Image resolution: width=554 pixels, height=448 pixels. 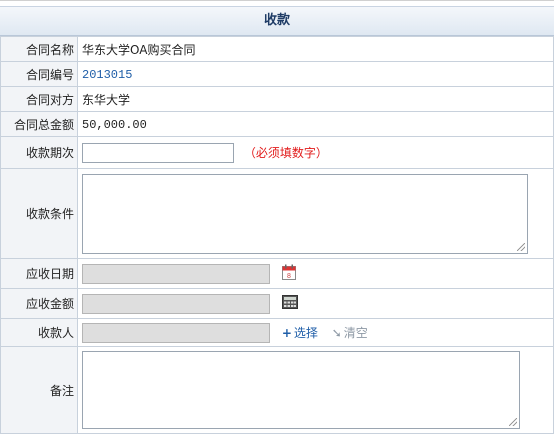 What do you see at coordinates (277, 74) in the screenshot?
I see `row-contract-no: 合同编号 2013015` at bounding box center [277, 74].